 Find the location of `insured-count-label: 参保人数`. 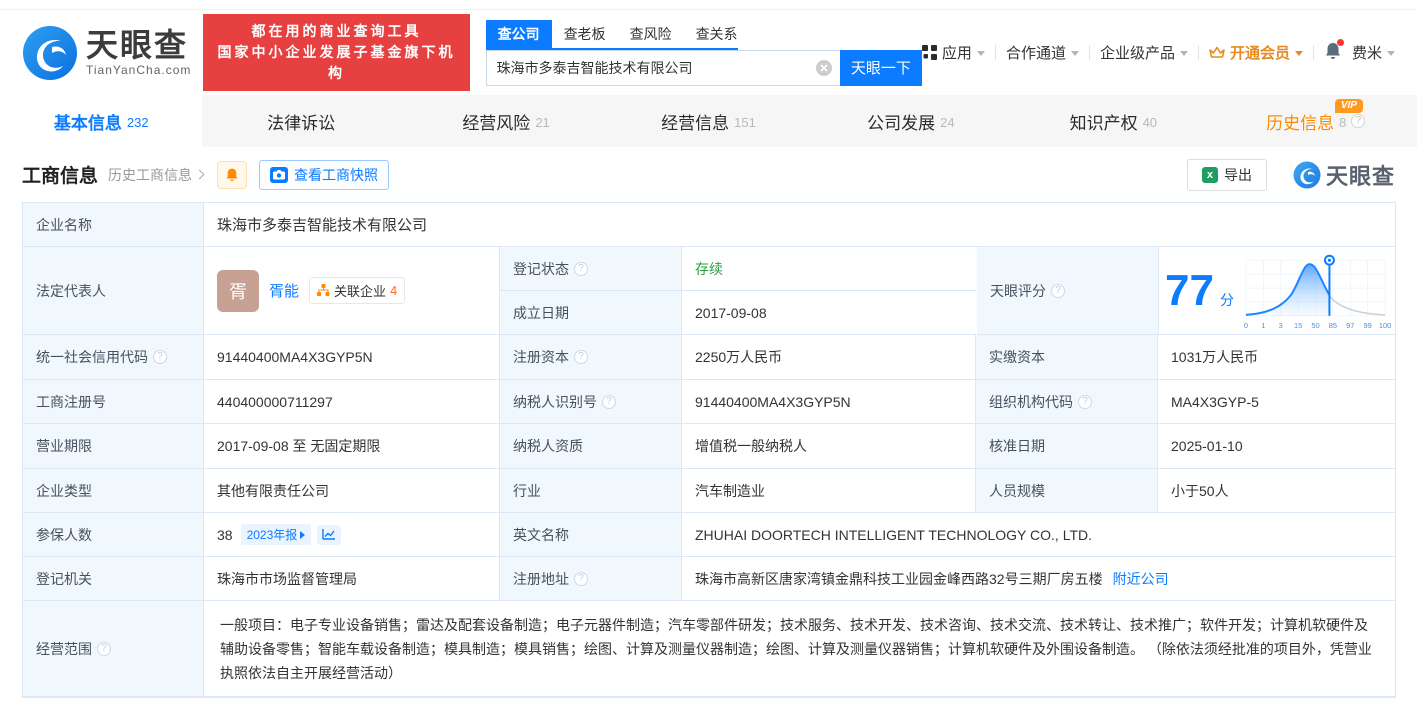

insured-count-label: 参保人数 is located at coordinates (113, 535).